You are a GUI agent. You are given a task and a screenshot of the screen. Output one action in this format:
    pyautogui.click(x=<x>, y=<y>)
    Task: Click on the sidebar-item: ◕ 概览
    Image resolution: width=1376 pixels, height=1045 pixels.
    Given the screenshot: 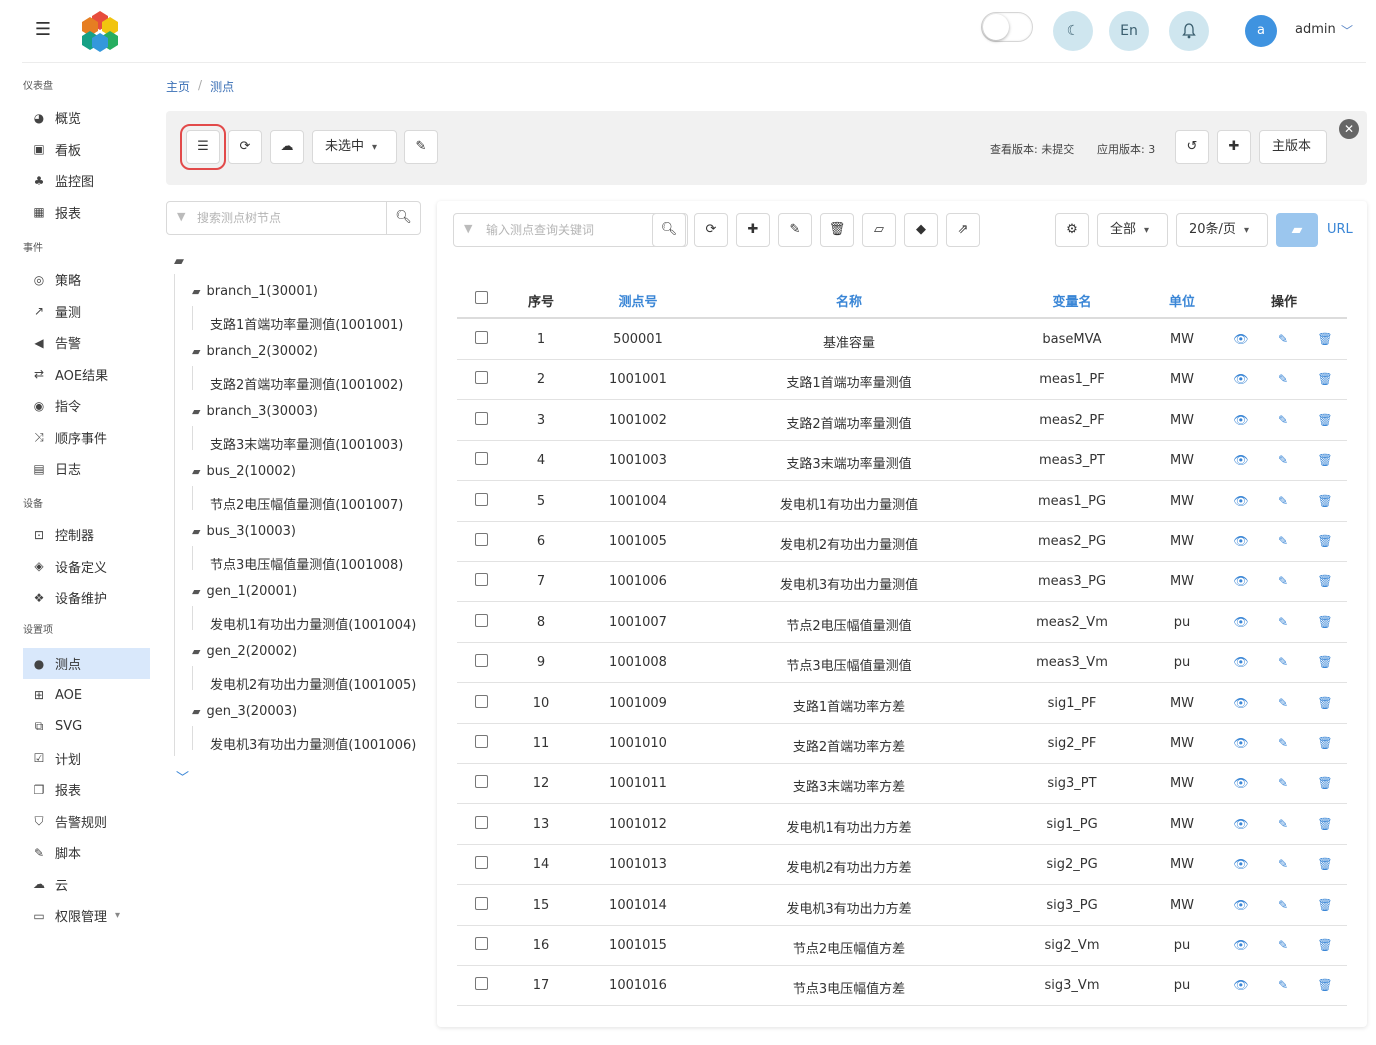 What is the action you would take?
    pyautogui.click(x=86, y=117)
    